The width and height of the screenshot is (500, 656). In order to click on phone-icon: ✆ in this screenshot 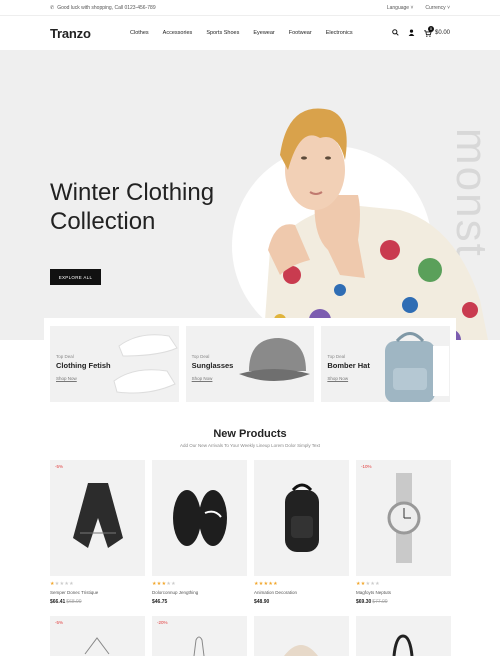, I will do `click(52, 7)`.